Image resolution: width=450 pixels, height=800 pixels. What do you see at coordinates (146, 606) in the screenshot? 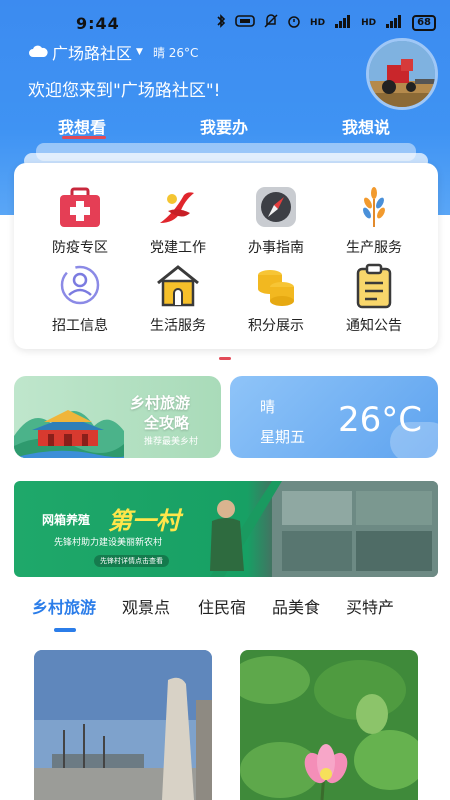
I see `category-tab-scenic: 观景点` at bounding box center [146, 606].